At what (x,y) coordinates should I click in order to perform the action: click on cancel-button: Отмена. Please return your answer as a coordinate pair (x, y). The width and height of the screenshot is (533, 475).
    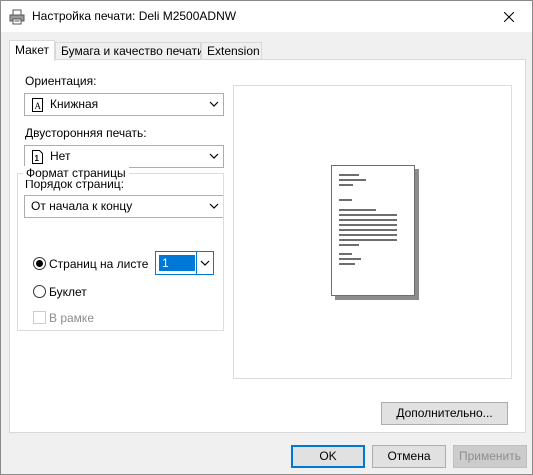
    Looking at the image, I should click on (409, 456).